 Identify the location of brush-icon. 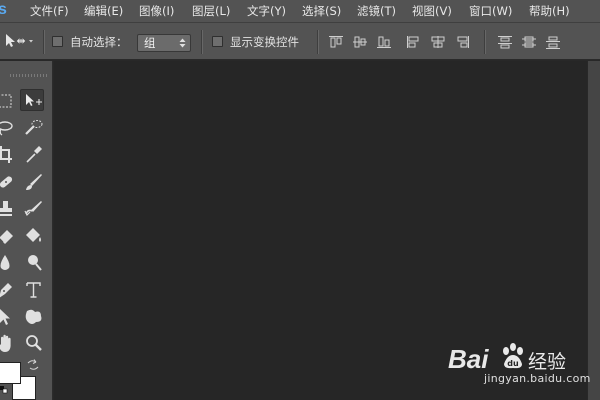
(34, 182).